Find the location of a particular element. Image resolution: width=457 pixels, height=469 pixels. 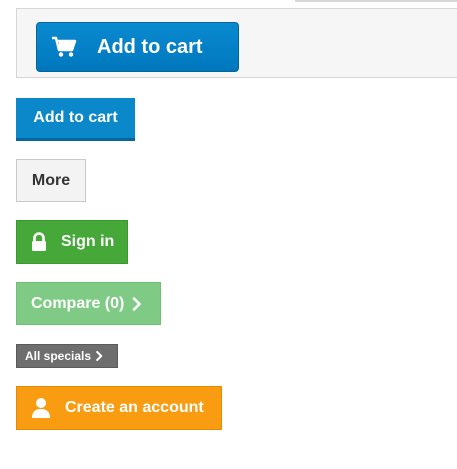

create-account-button: Create an account is located at coordinates (119, 408).